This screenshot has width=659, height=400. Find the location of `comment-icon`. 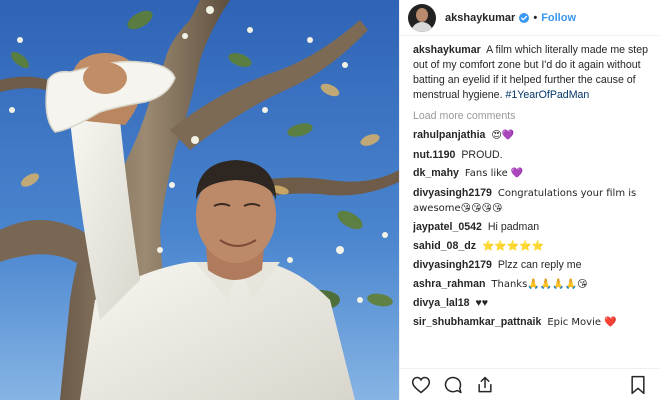

comment-icon is located at coordinates (453, 384).